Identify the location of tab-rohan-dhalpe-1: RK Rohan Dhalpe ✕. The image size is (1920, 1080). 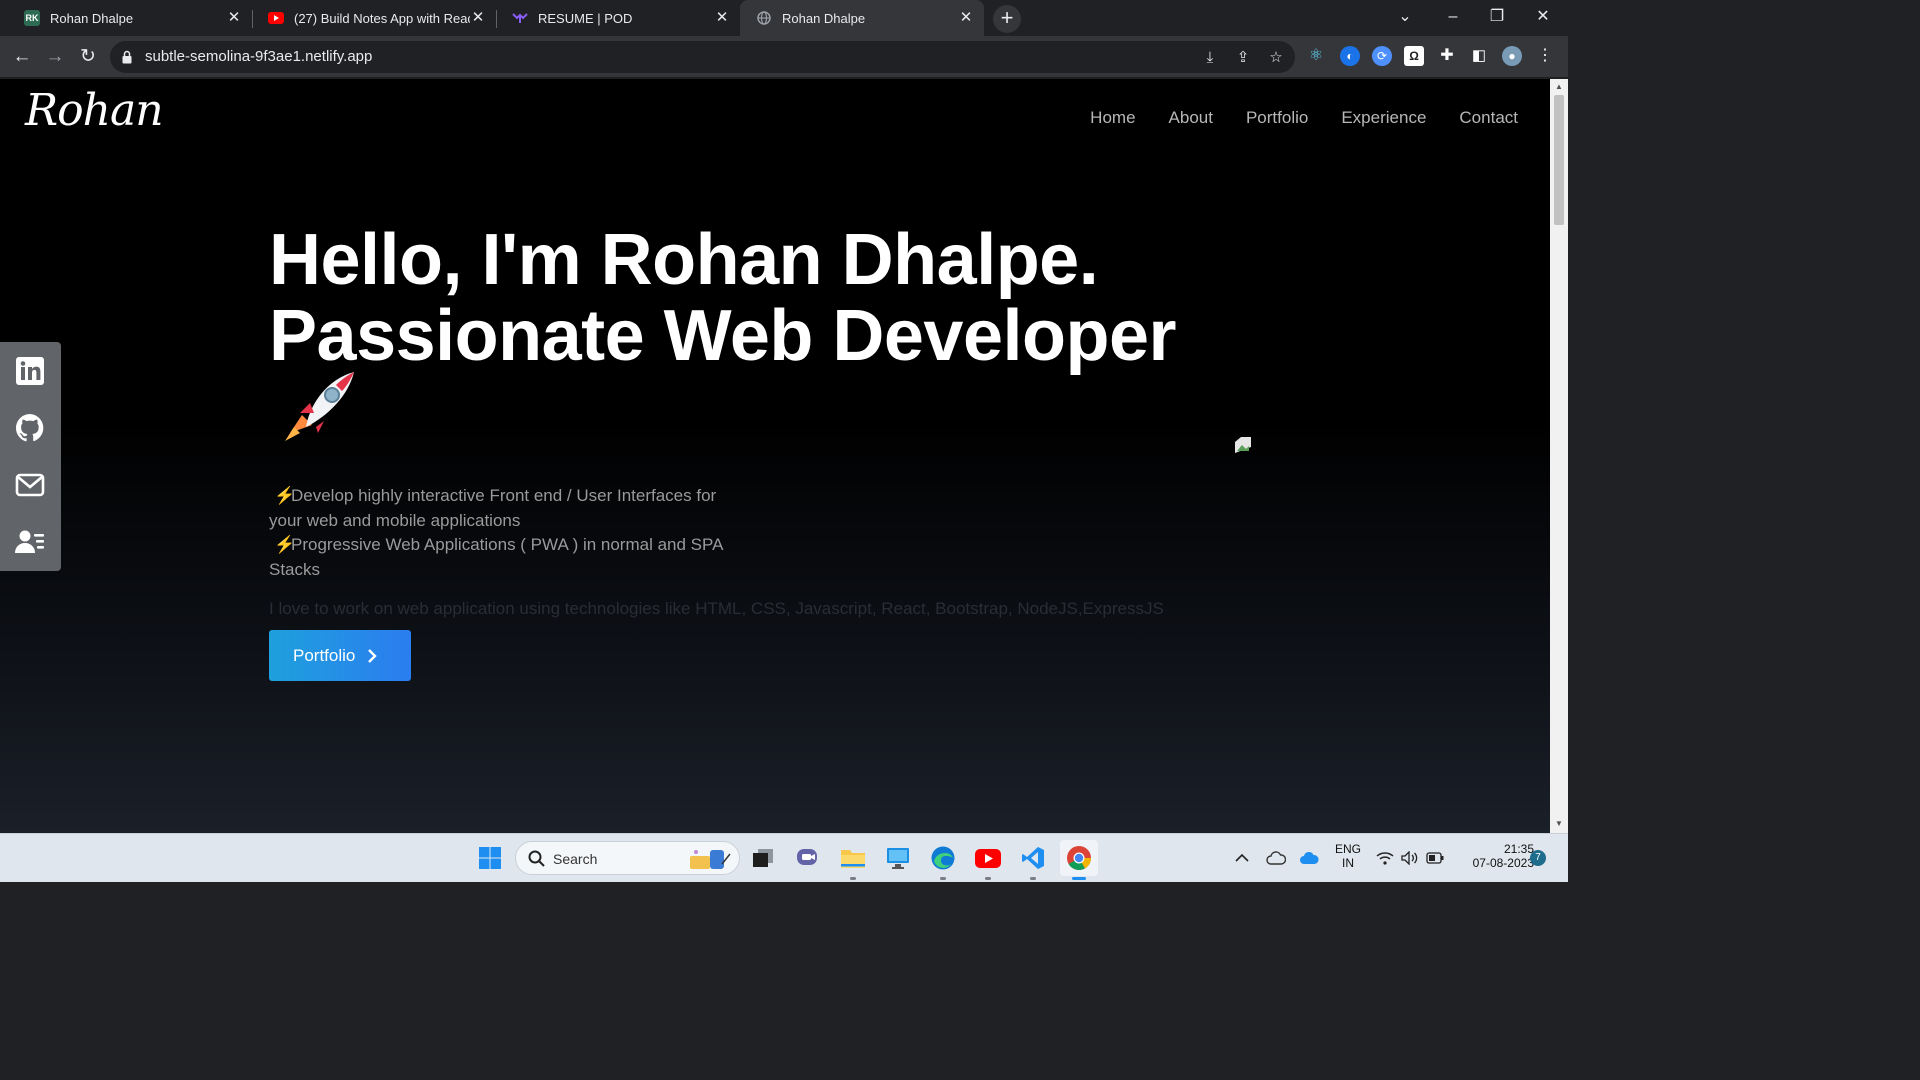
(130, 18).